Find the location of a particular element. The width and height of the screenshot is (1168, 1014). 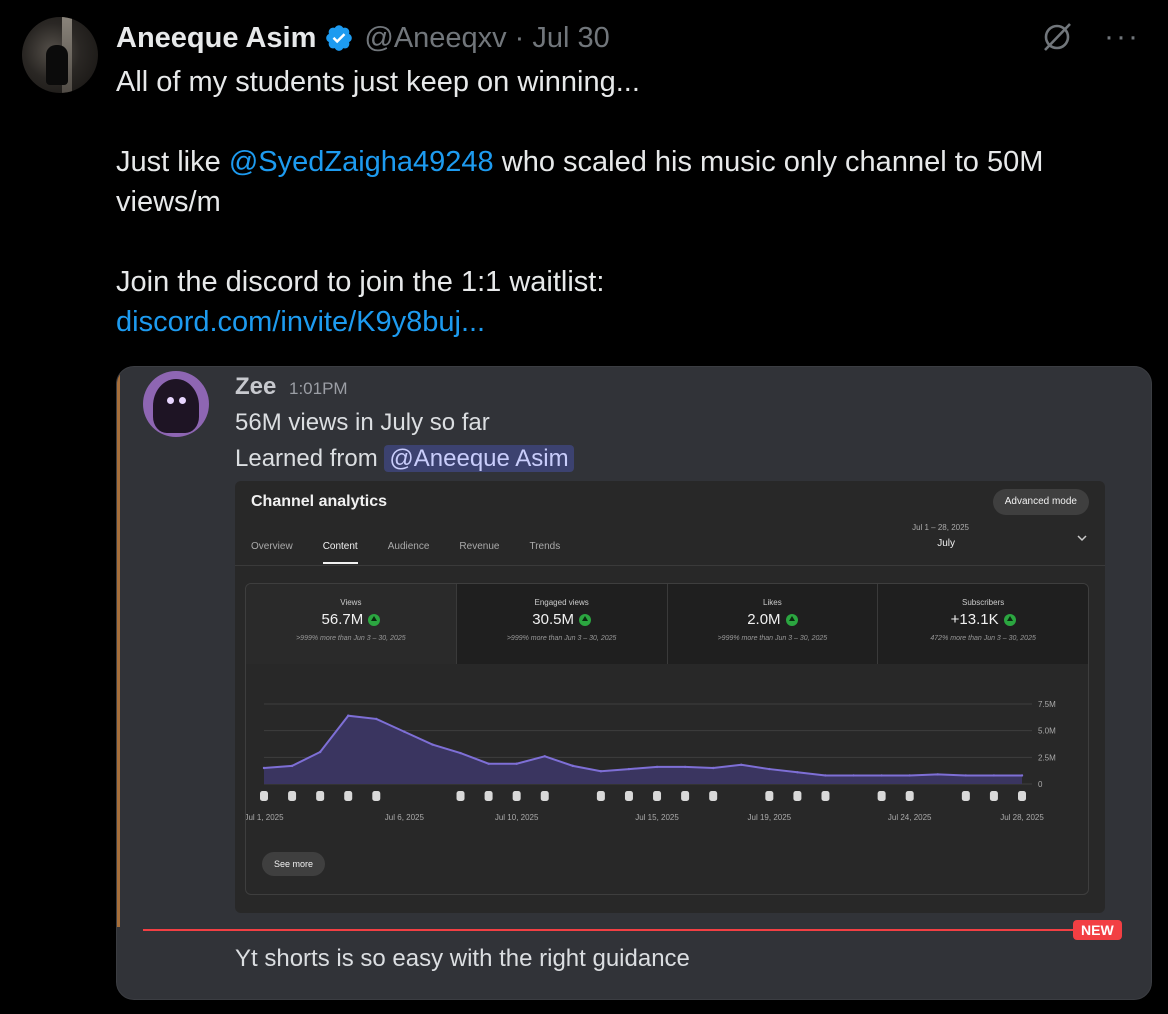

tab-overview: Overview is located at coordinates (272, 546).